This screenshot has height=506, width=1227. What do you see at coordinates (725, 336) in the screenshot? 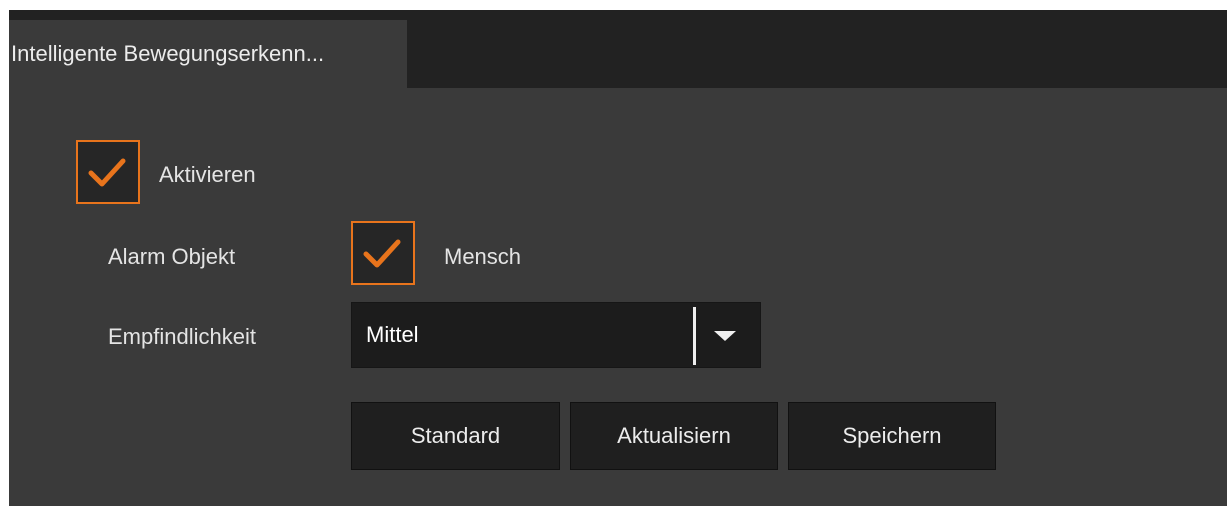
I see `chevron-down-icon` at bounding box center [725, 336].